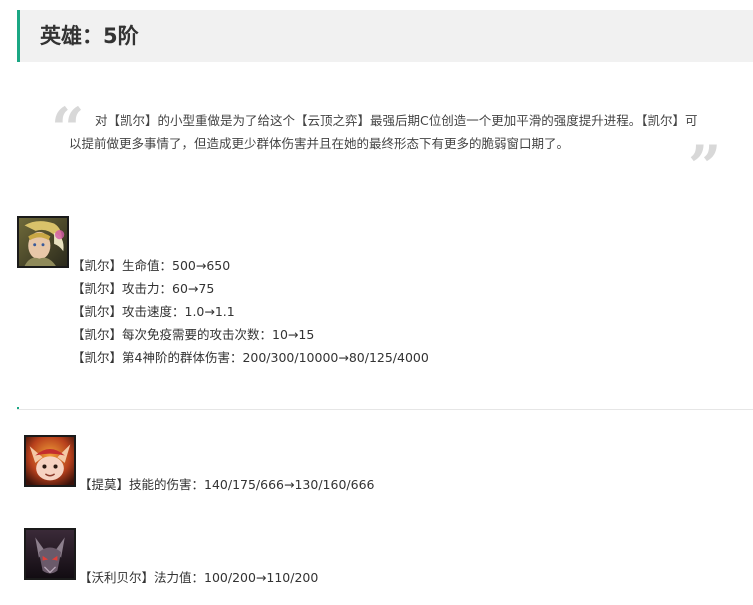 This screenshot has height=605, width=753. What do you see at coordinates (43, 242) in the screenshot?
I see `kayle-portrait-icon` at bounding box center [43, 242].